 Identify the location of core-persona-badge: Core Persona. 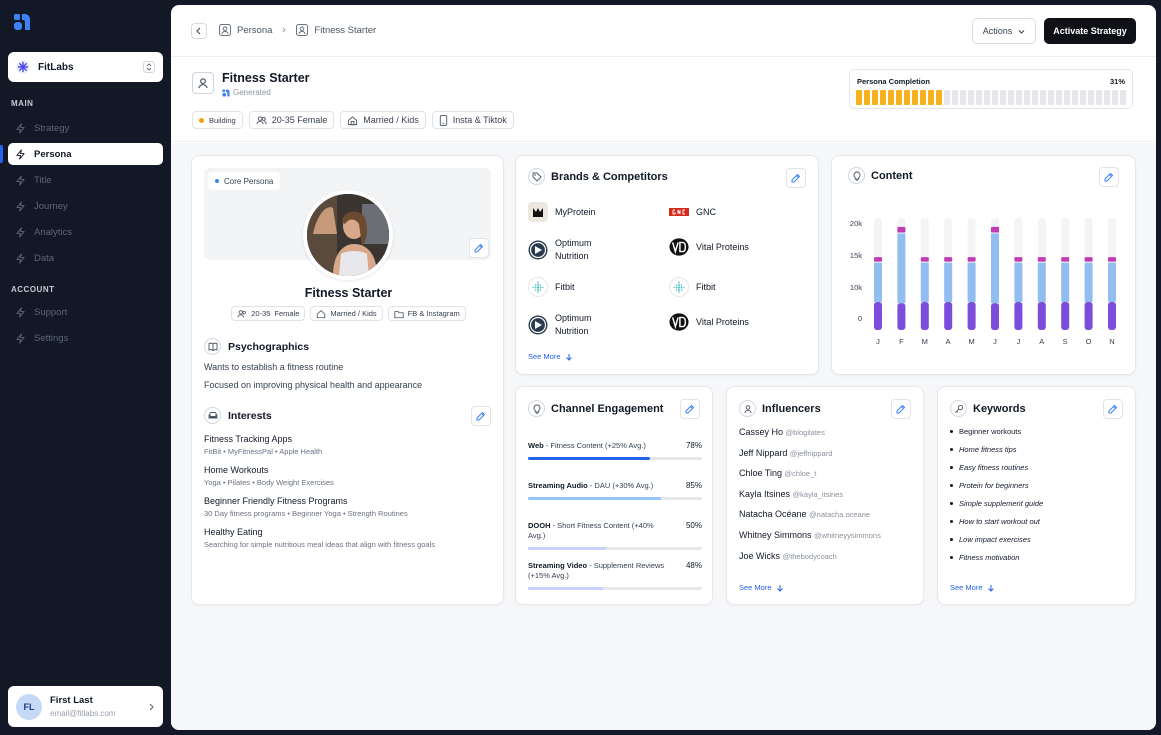
(244, 181).